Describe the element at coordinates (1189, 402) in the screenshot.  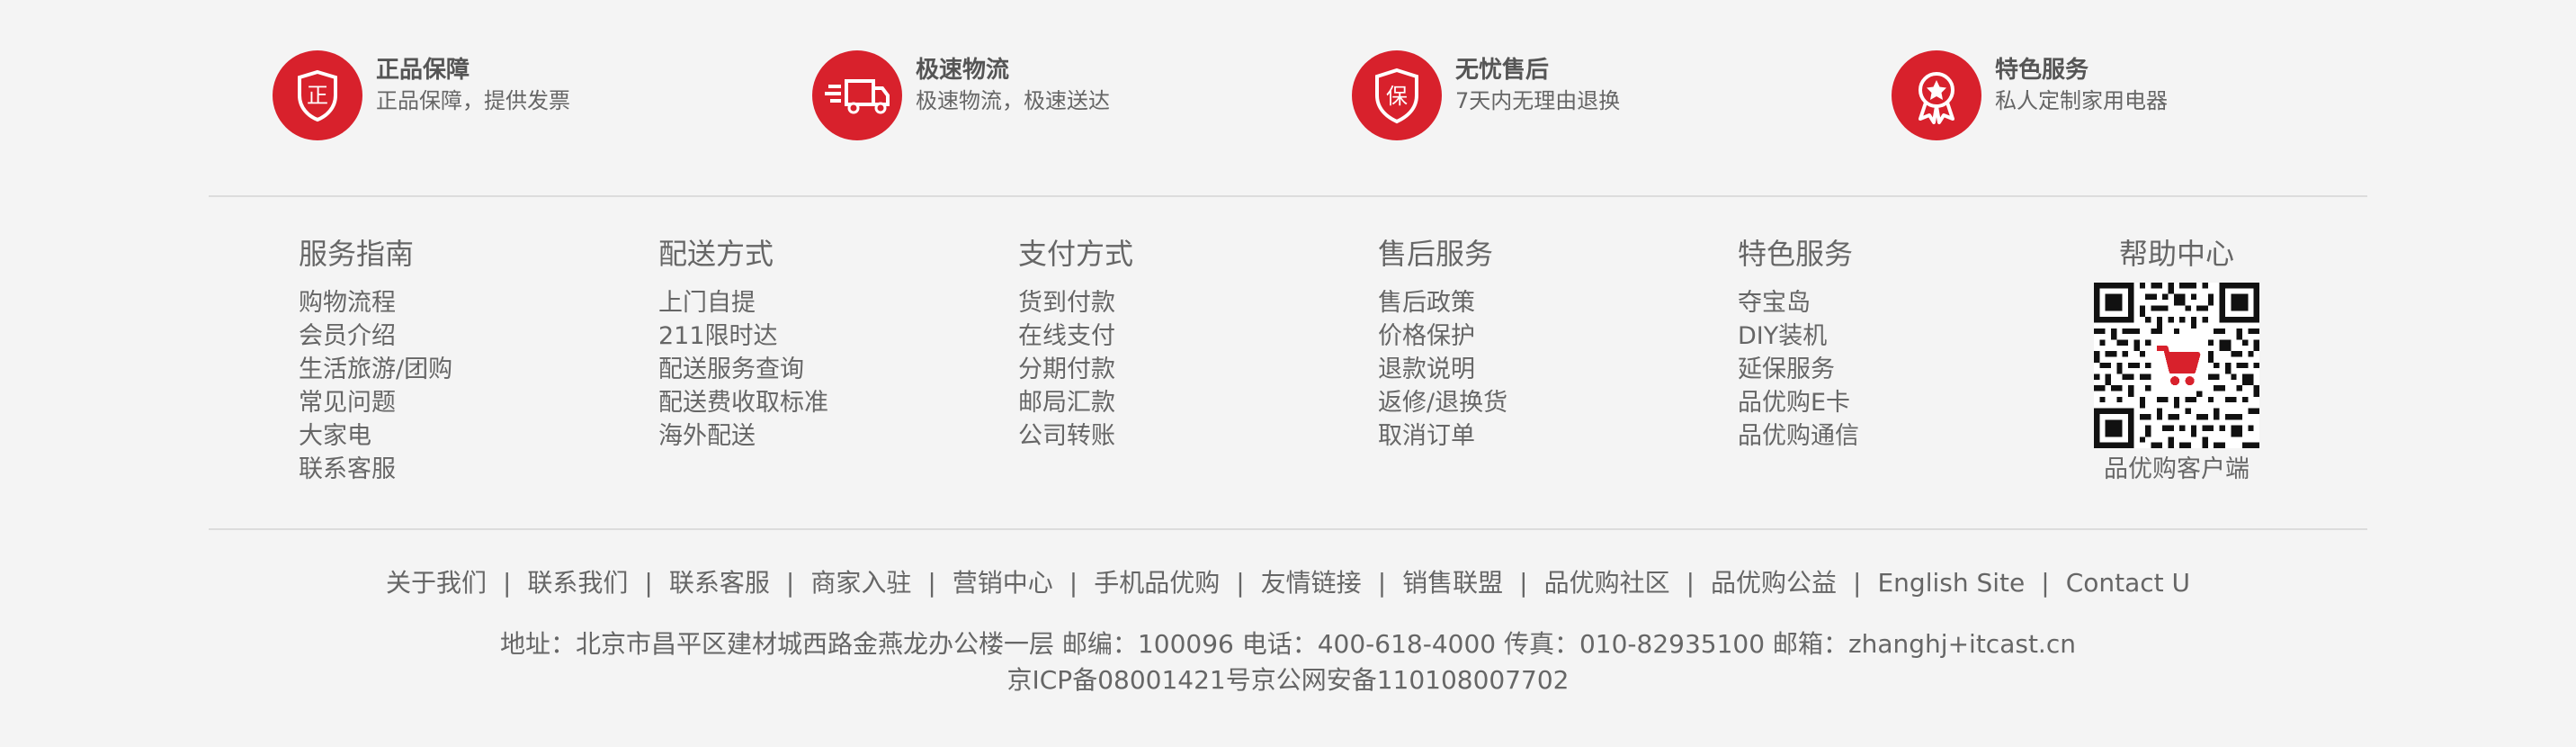
I see `help-link: 邮局汇款` at that location.